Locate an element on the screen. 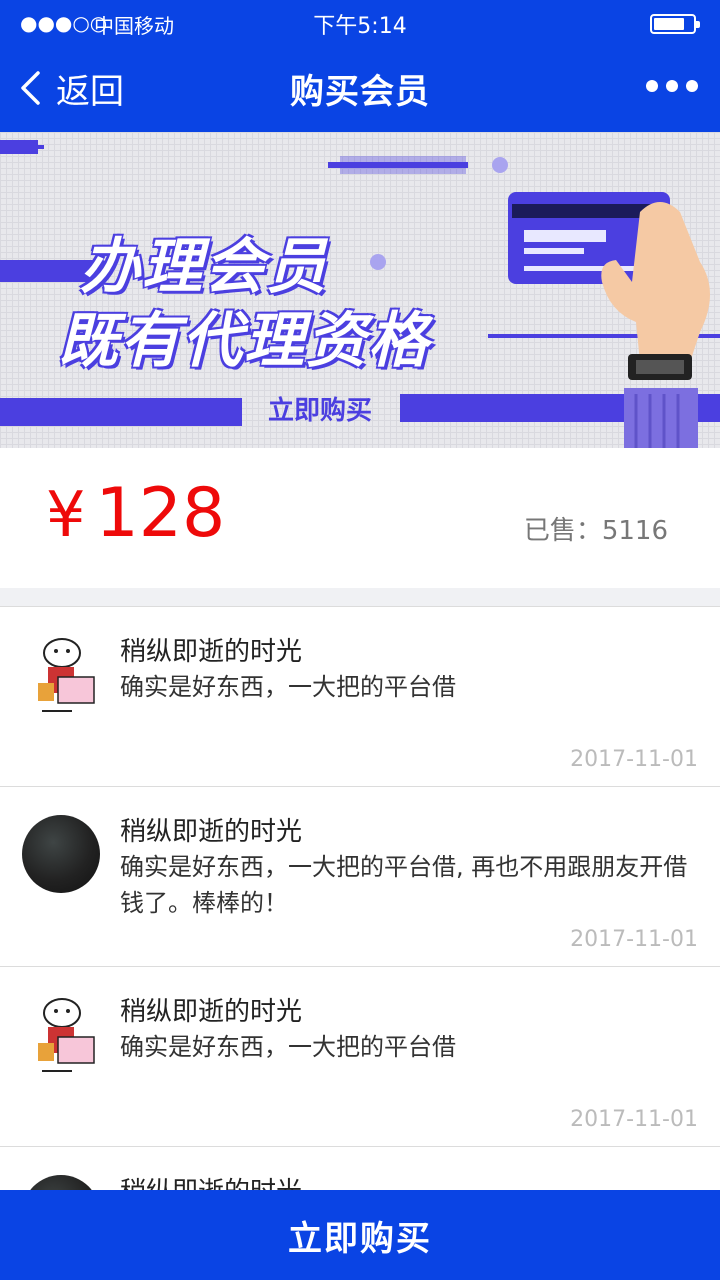 This screenshot has height=1280, width=720. status-time: 下午5:14 is located at coordinates (360, 26).